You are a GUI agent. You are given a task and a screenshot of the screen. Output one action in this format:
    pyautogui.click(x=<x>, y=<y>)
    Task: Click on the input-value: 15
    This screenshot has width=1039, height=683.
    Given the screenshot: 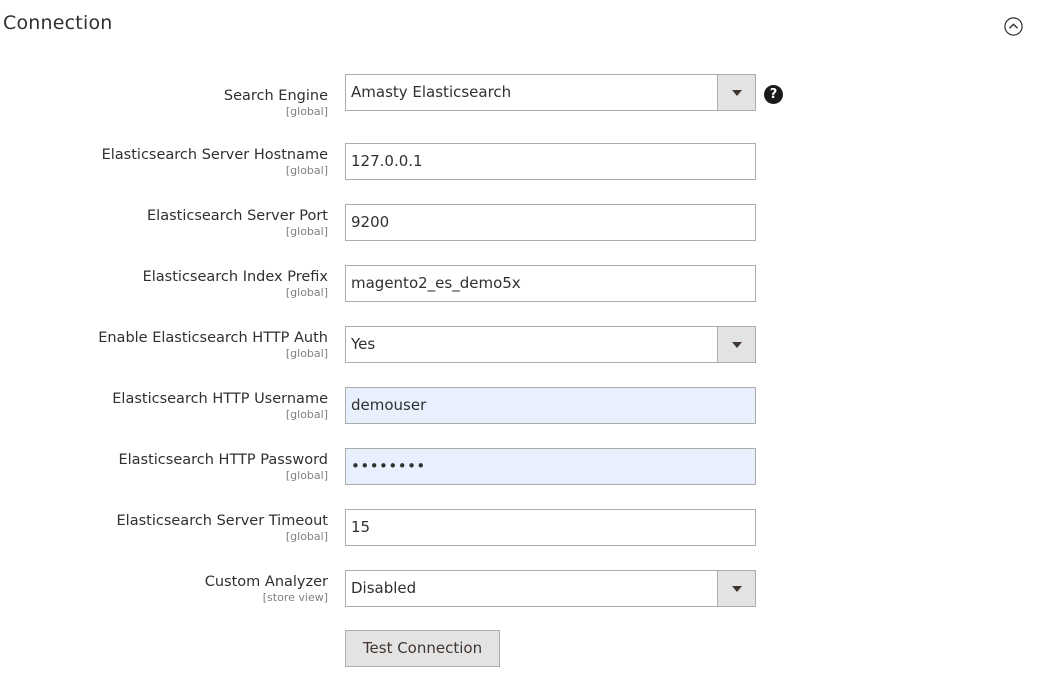 What is the action you would take?
    pyautogui.click(x=361, y=527)
    